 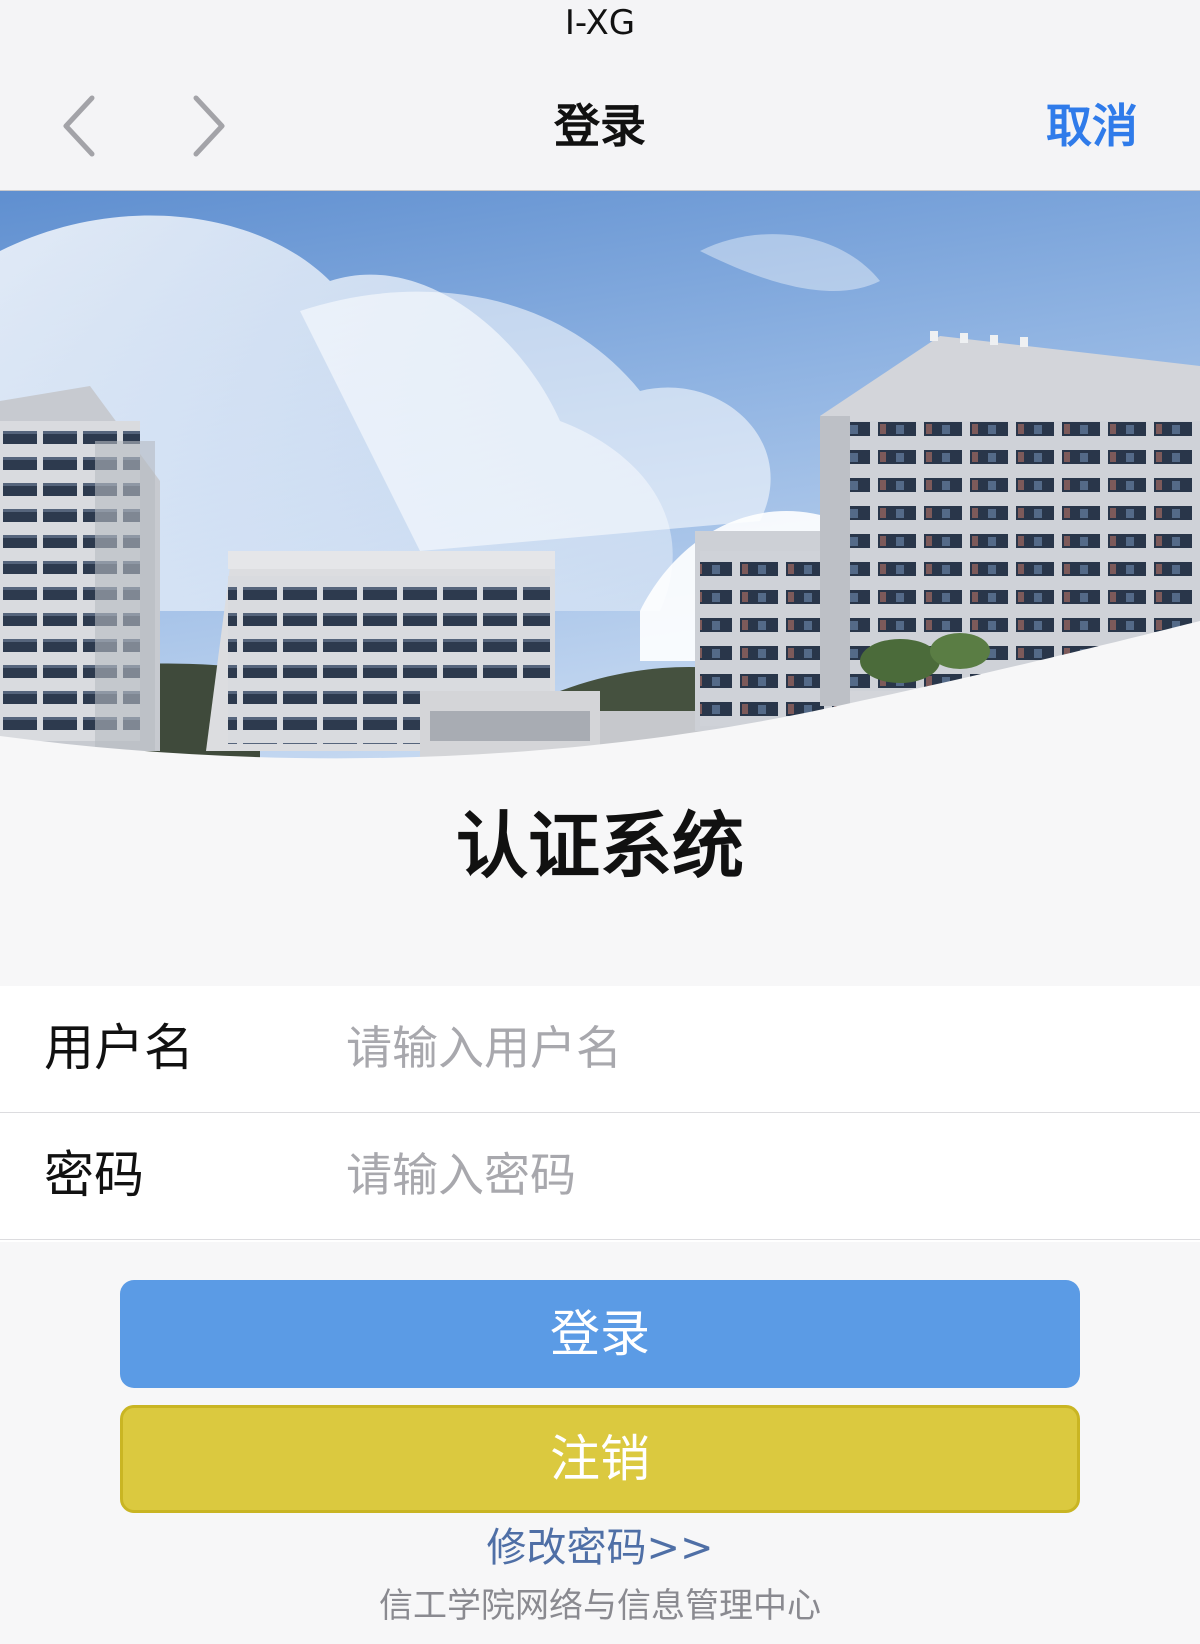 What do you see at coordinates (600, 23) in the screenshot?
I see `url-title: I-XG` at bounding box center [600, 23].